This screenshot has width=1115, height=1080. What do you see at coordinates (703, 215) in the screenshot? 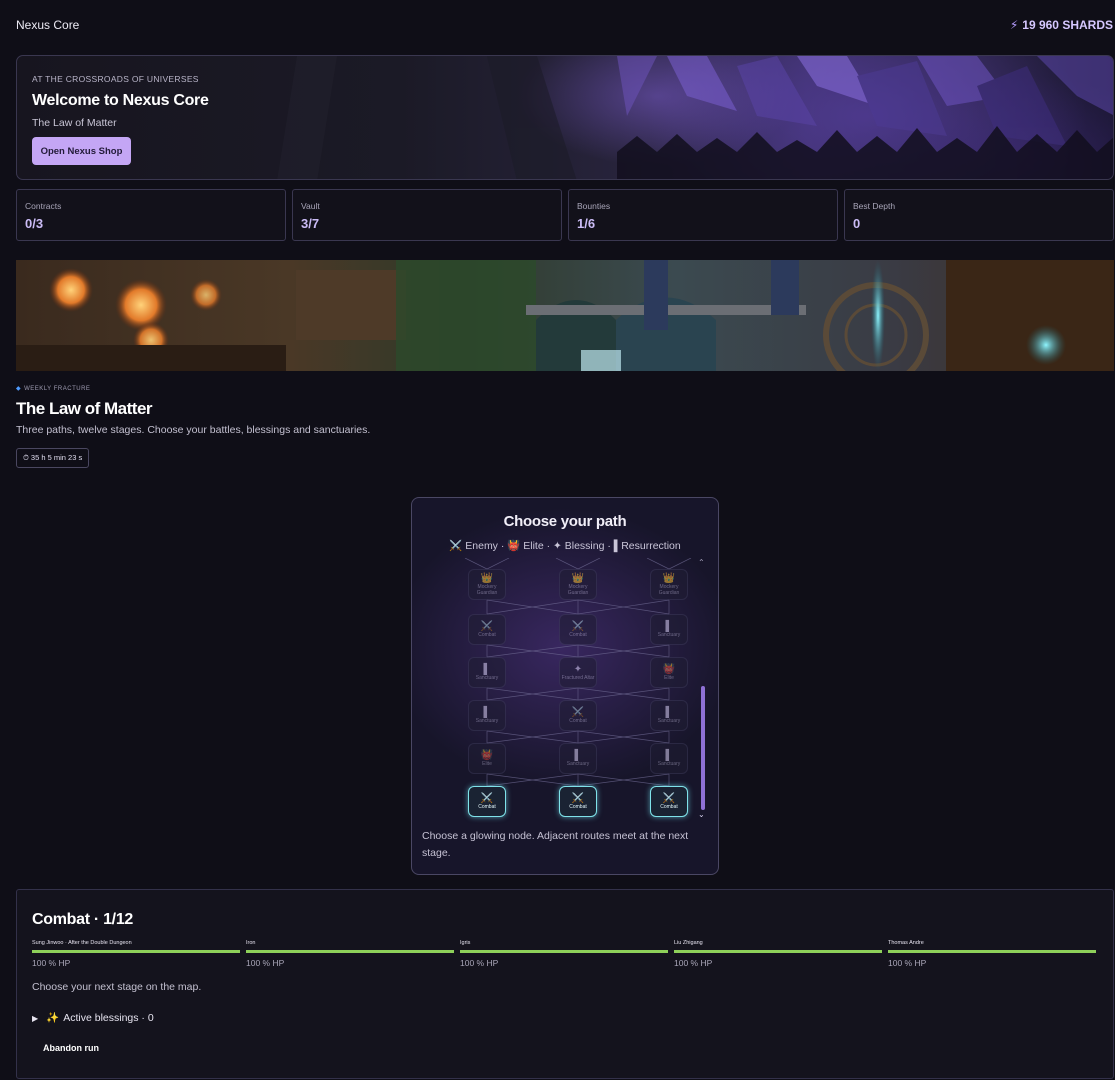
I see `stat-bounties: Bounties 1/6` at bounding box center [703, 215].